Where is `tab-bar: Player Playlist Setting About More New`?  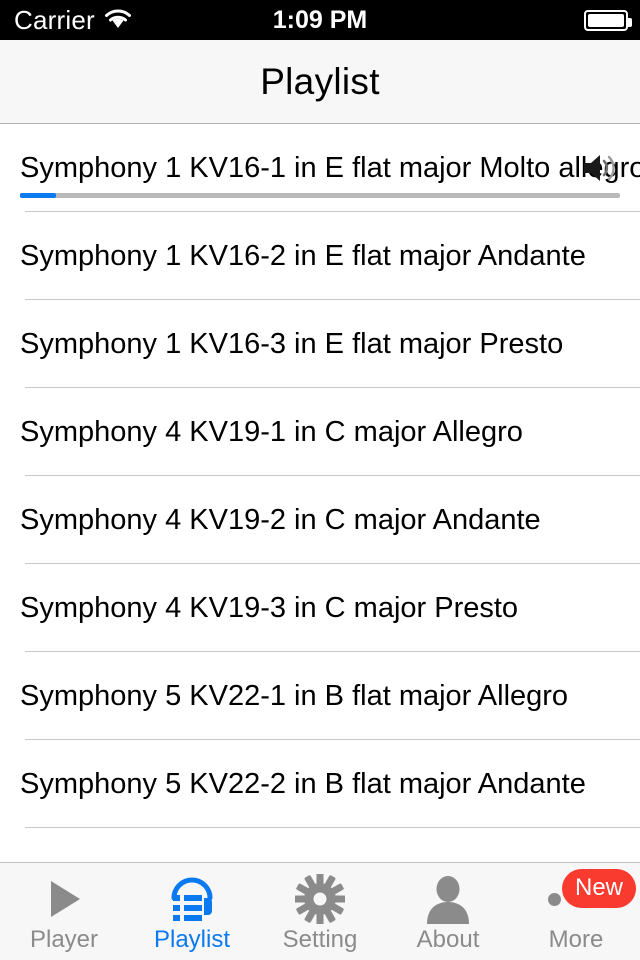 tab-bar: Player Playlist Setting About More New is located at coordinates (320, 911).